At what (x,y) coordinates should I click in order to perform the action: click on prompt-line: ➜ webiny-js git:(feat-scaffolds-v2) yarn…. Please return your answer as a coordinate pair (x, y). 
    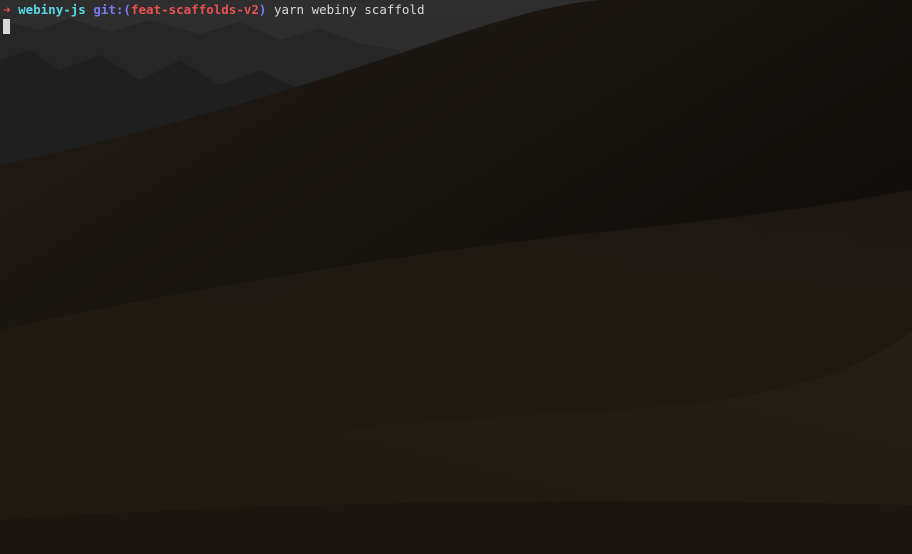
    Looking at the image, I should click on (457, 9).